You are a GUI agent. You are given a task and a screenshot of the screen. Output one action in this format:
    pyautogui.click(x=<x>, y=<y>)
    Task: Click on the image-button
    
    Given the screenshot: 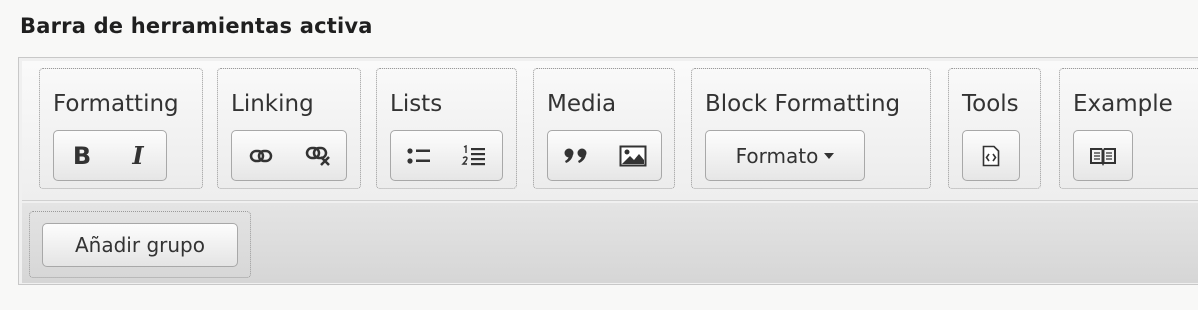 What is the action you would take?
    pyautogui.click(x=633, y=155)
    